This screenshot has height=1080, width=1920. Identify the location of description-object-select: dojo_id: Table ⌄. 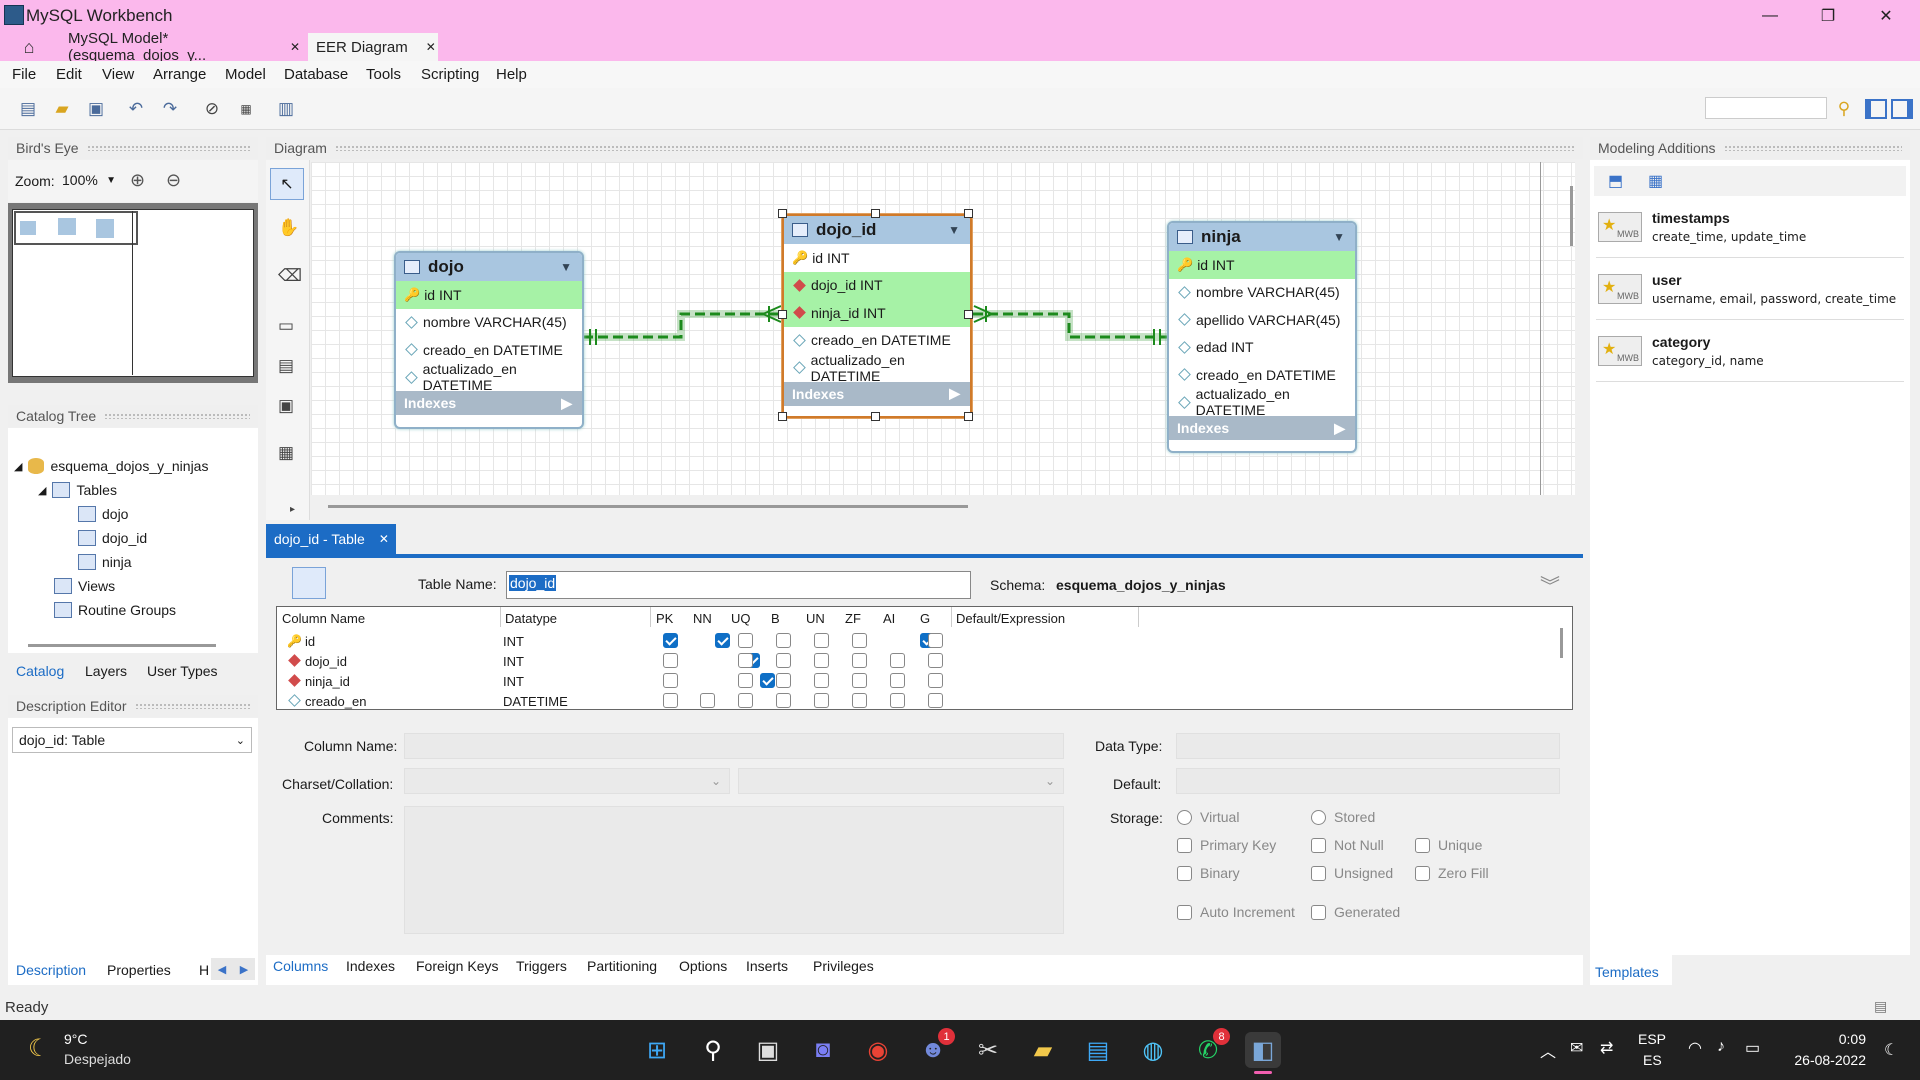
(132, 740).